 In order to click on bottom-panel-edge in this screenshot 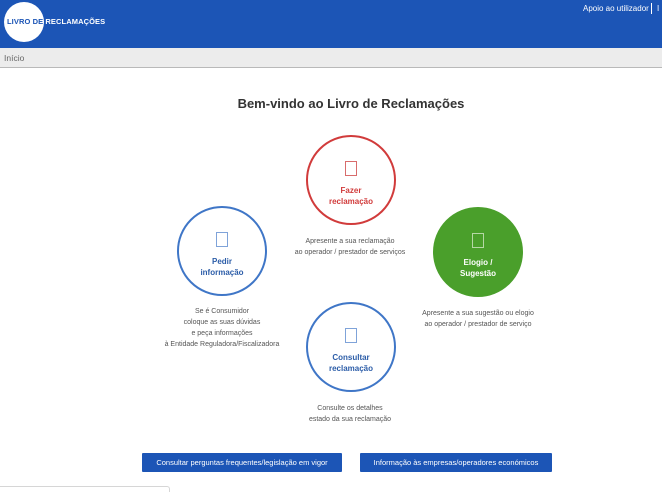, I will do `click(85, 489)`.